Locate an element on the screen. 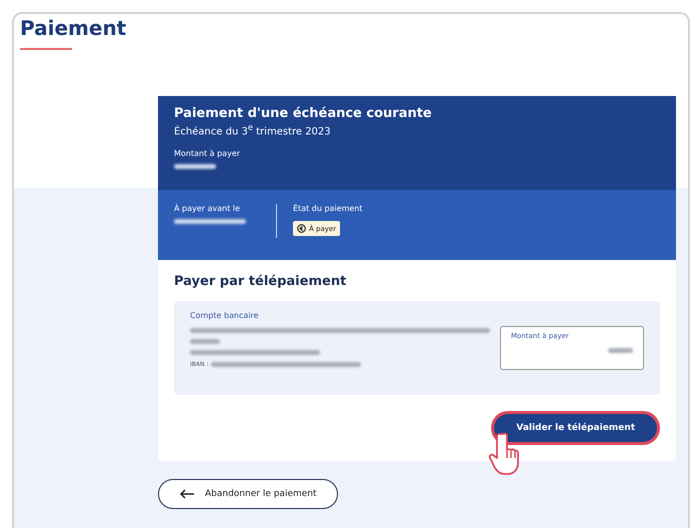 This screenshot has width=698, height=528. card-subtitle: Échéance du 3$^{e}$ trimestre 2023 is located at coordinates (253, 130).